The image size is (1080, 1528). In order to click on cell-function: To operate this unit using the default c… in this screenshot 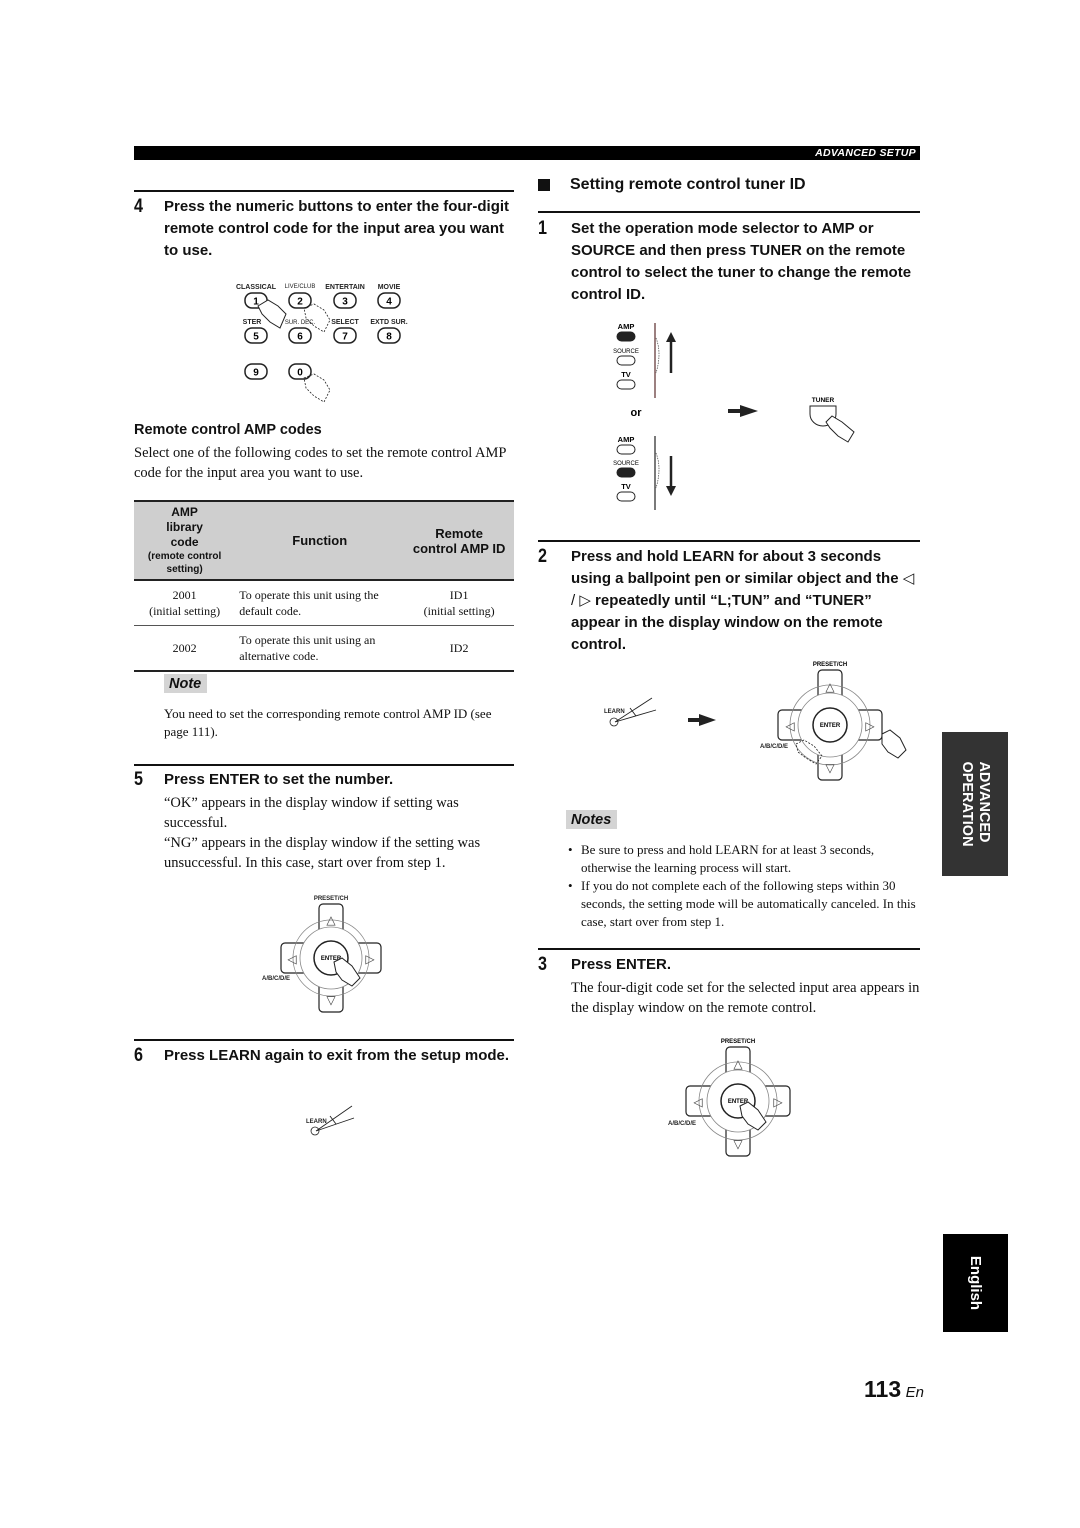, I will do `click(309, 603)`.